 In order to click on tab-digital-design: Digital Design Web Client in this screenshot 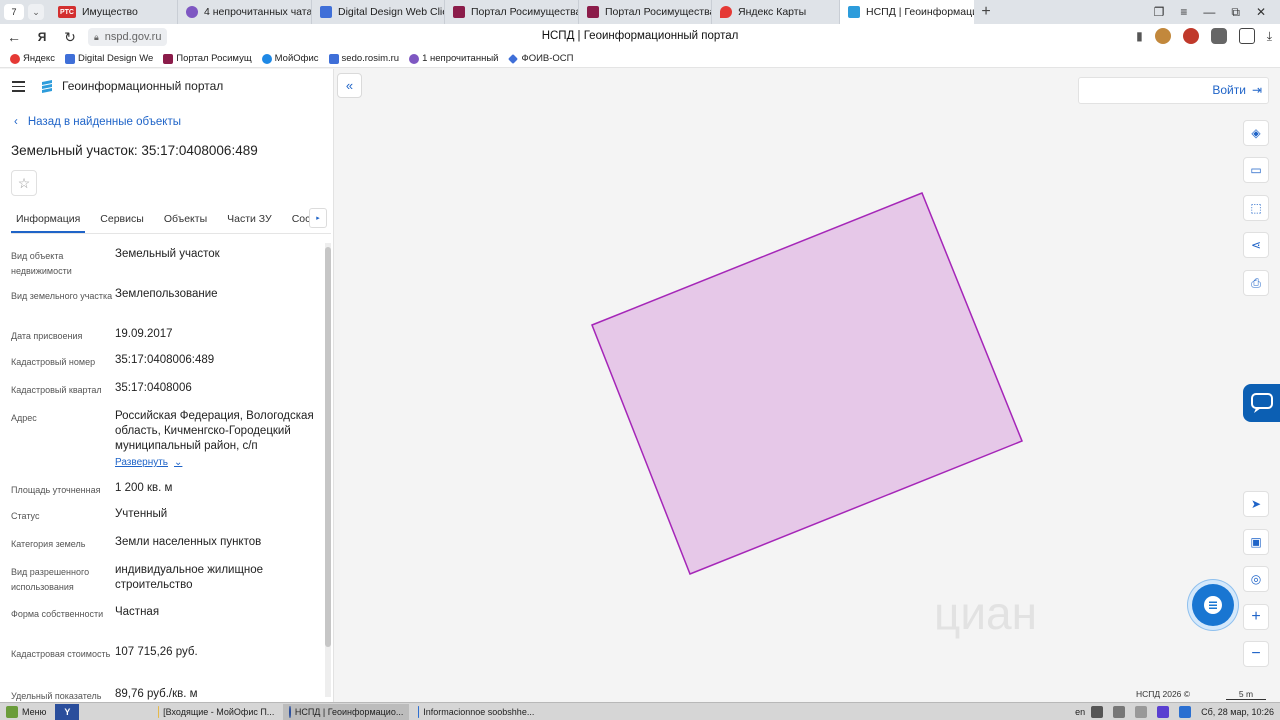, I will do `click(378, 12)`.